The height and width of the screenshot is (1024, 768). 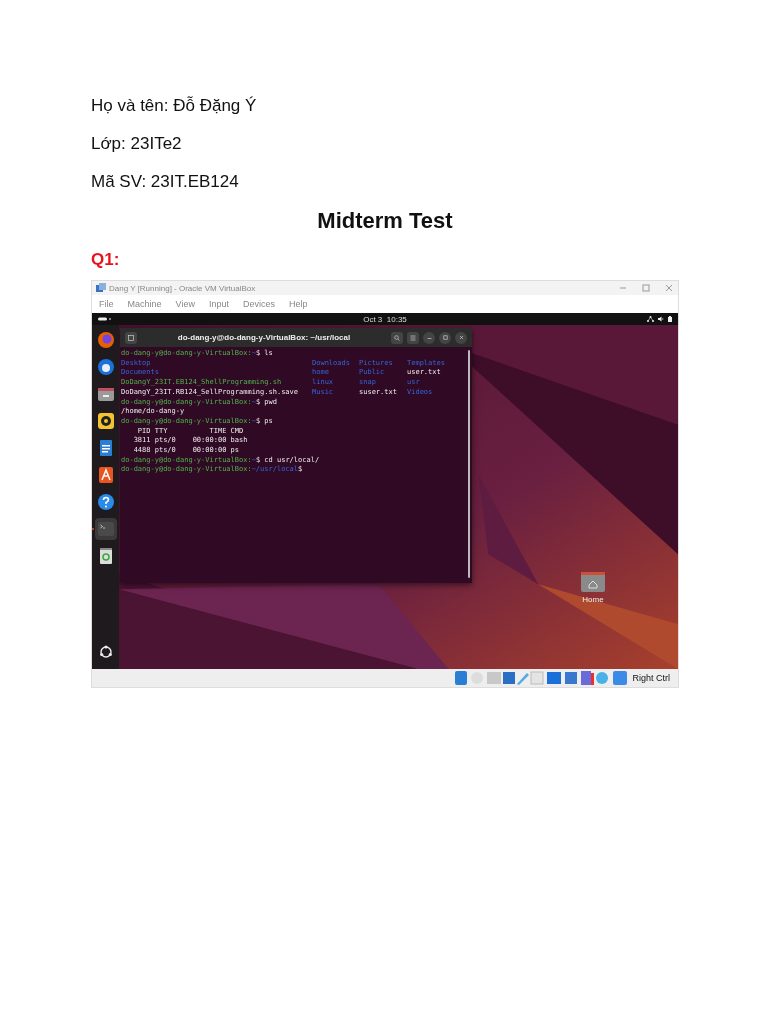 What do you see at coordinates (469, 464) in the screenshot?
I see `scrollbar` at bounding box center [469, 464].